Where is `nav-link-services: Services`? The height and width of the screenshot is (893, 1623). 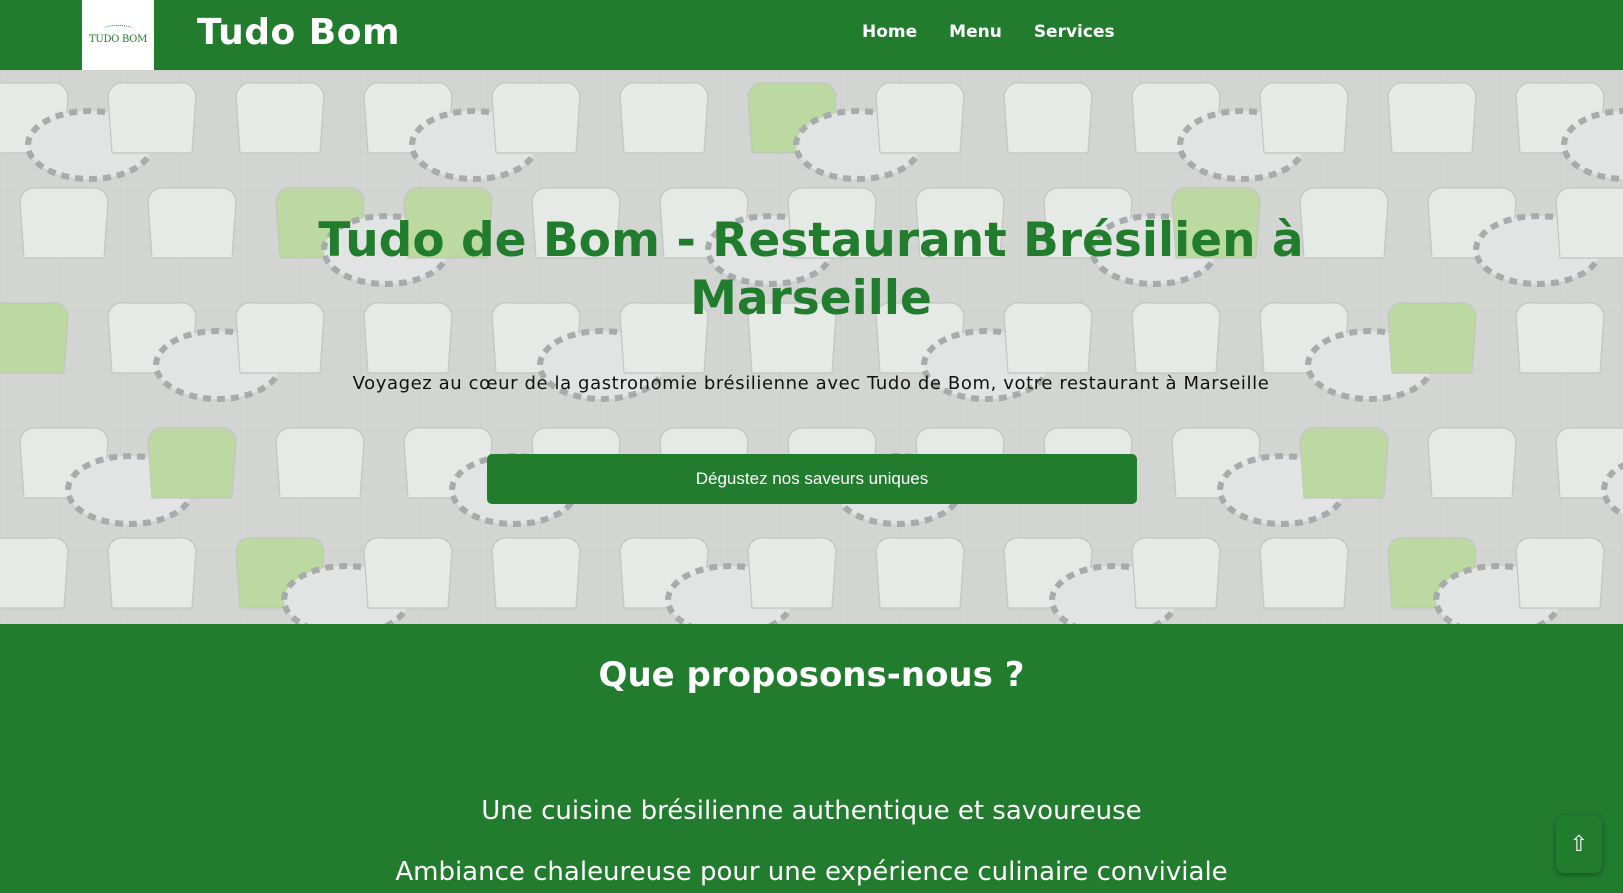
nav-link-services: Services is located at coordinates (1074, 32).